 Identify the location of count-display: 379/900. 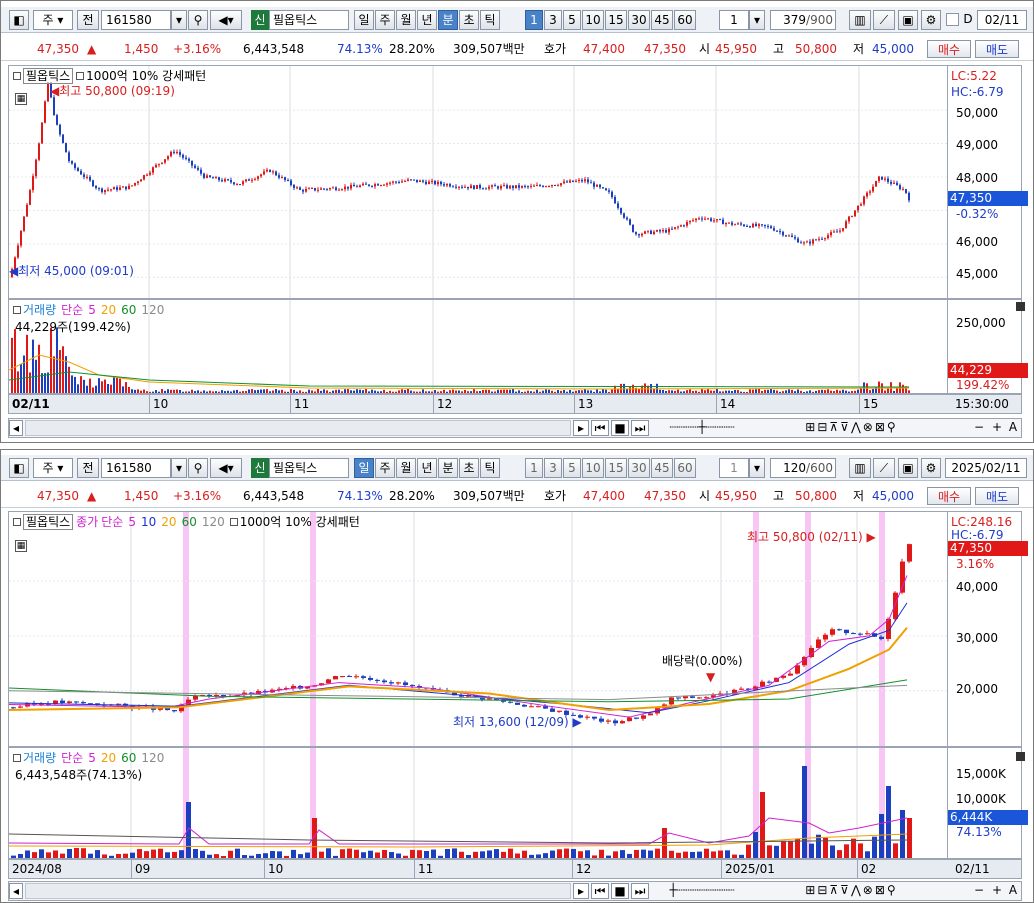
(803, 20).